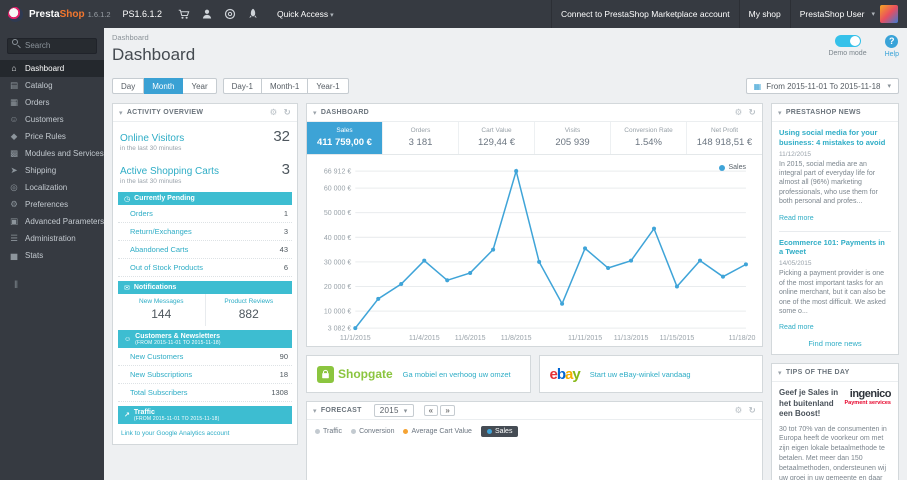 The height and width of the screenshot is (480, 907). What do you see at coordinates (437, 431) in the screenshot?
I see `forecast-legend-average-cart-value: Average Cart Value` at bounding box center [437, 431].